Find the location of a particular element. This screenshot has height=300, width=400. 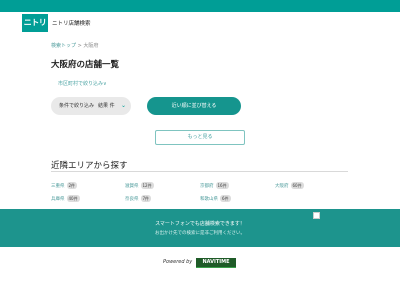

show-more-button: もっと見る is located at coordinates (200, 137).